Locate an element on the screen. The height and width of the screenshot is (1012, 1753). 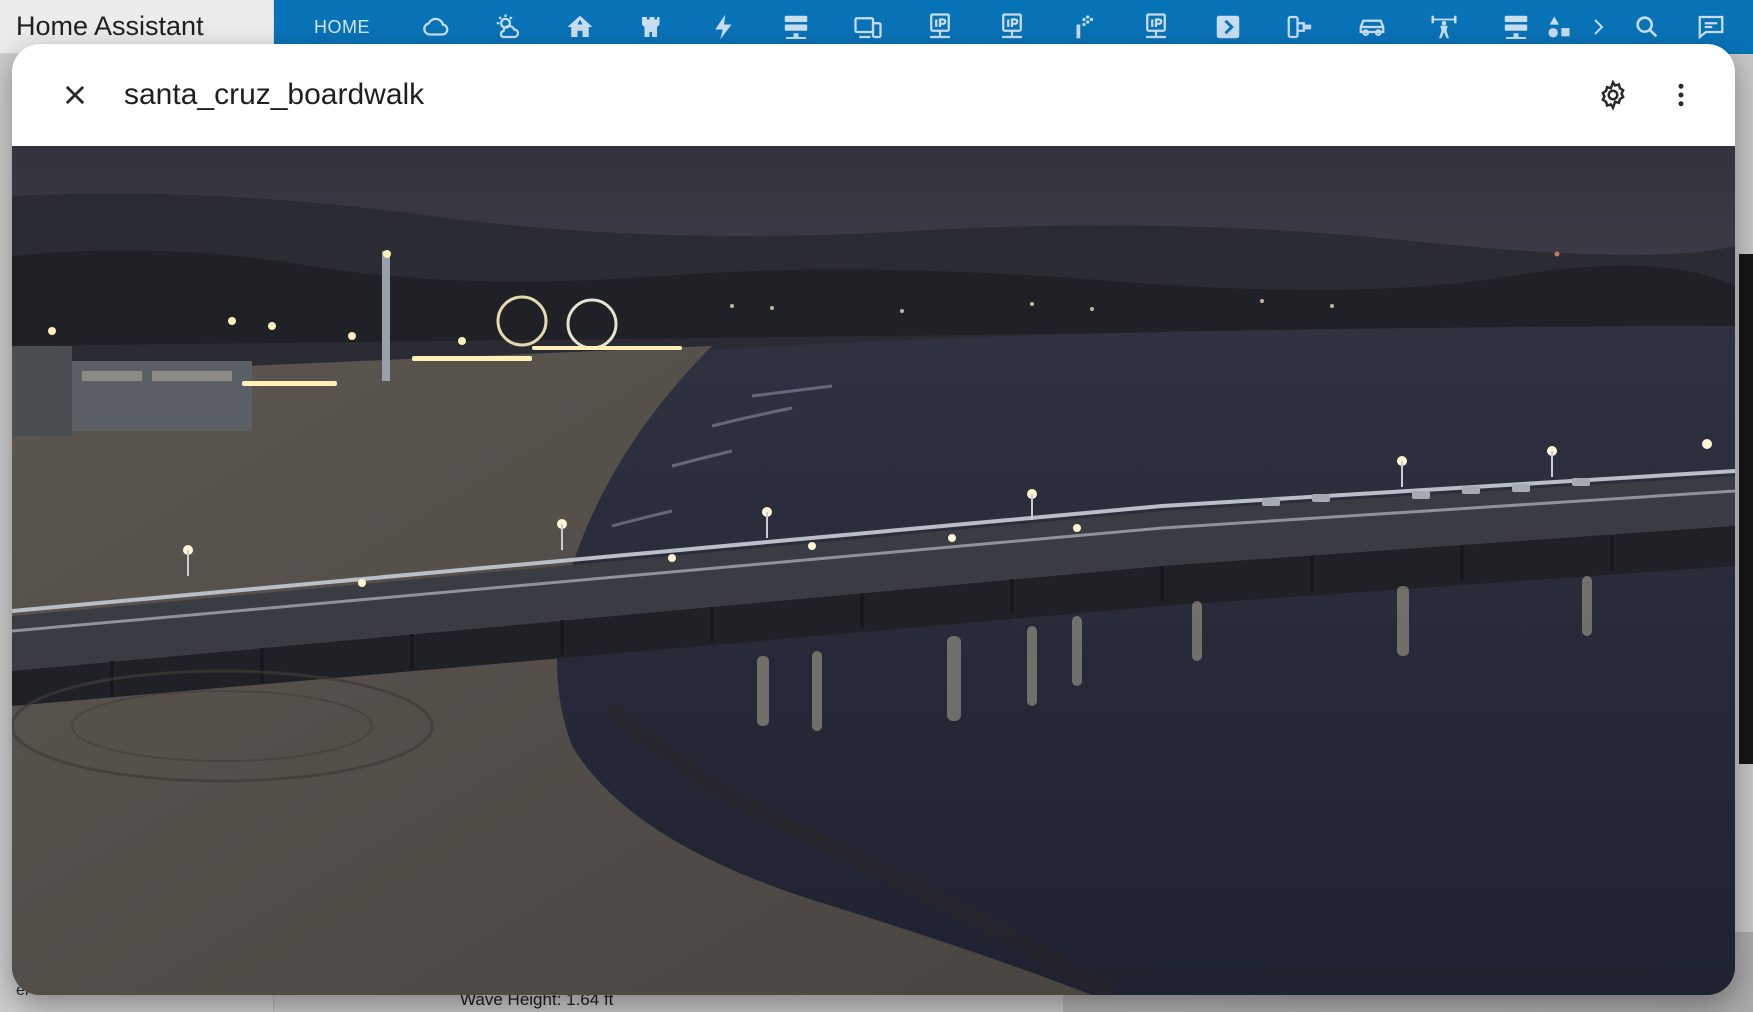
more-menu-button is located at coordinates (1681, 95).